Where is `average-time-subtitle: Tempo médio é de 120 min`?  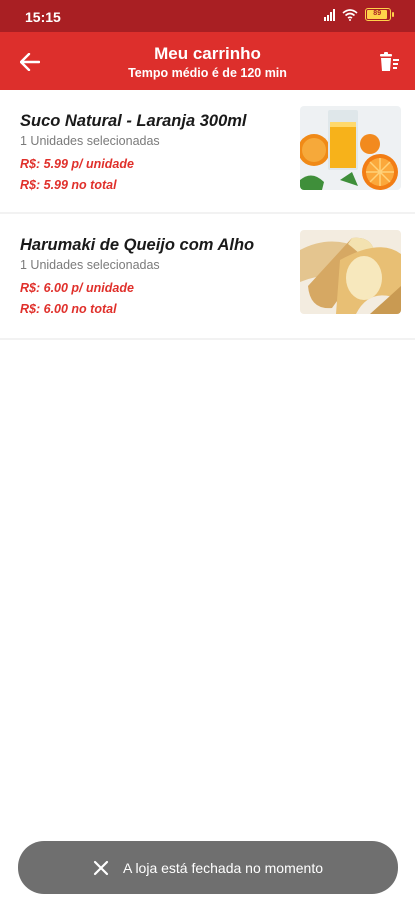 average-time-subtitle: Tempo médio é de 120 min is located at coordinates (207, 73).